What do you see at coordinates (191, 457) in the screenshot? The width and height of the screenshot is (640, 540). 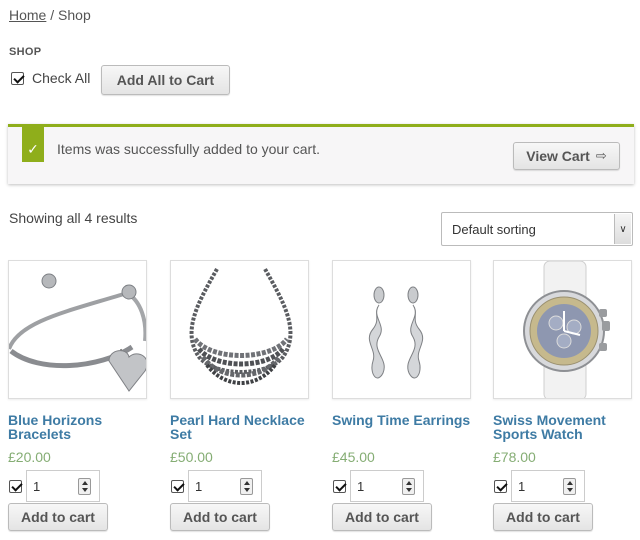 I see `product-price: £50.00` at bounding box center [191, 457].